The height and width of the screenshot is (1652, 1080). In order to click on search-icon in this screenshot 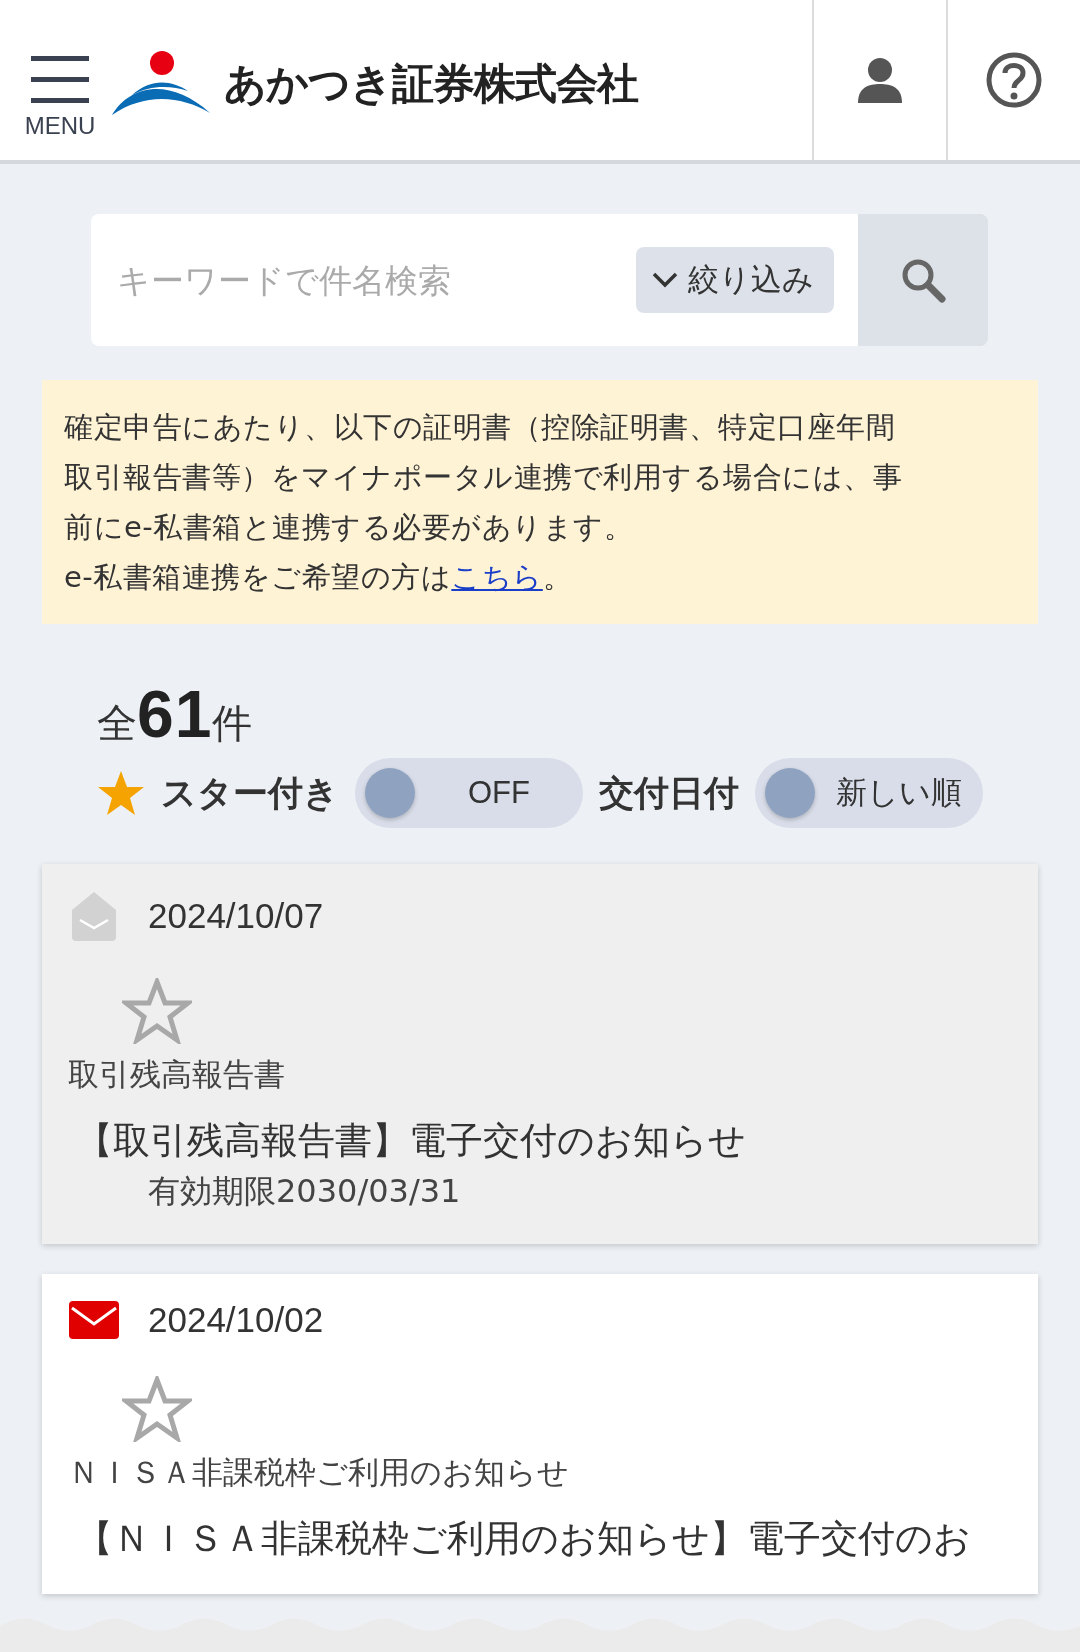, I will do `click(923, 280)`.